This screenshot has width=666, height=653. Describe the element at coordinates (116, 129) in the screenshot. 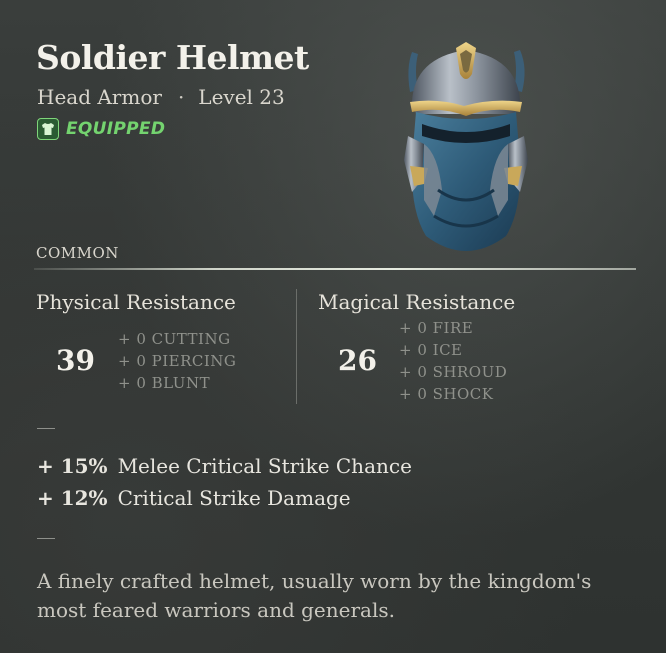

I see `equipped-label: EQUIPPED` at that location.